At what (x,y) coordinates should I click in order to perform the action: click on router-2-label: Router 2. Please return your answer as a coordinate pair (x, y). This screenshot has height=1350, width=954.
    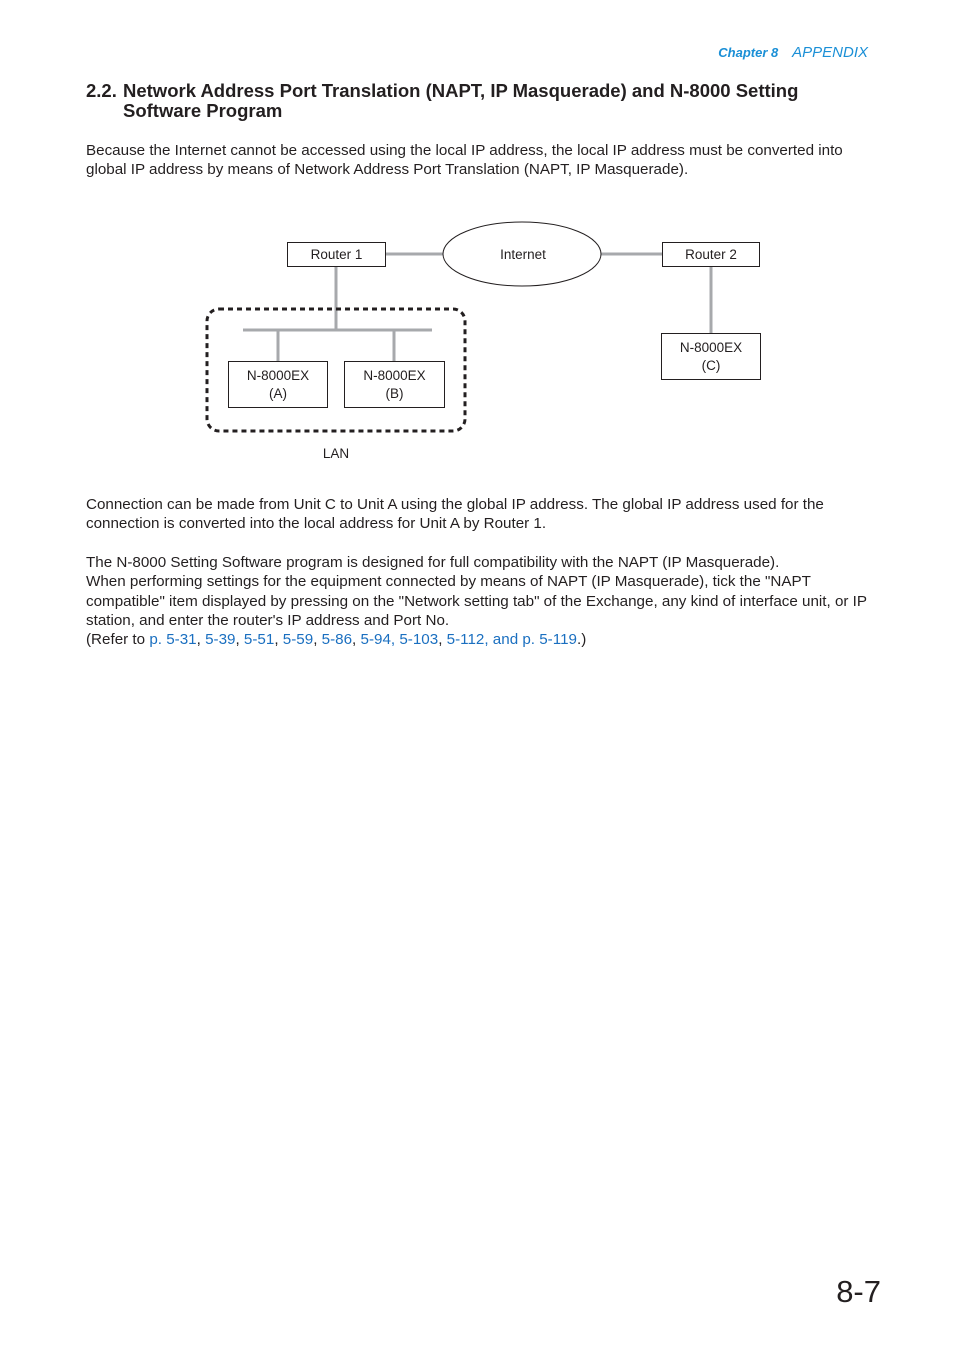
    Looking at the image, I should click on (711, 254).